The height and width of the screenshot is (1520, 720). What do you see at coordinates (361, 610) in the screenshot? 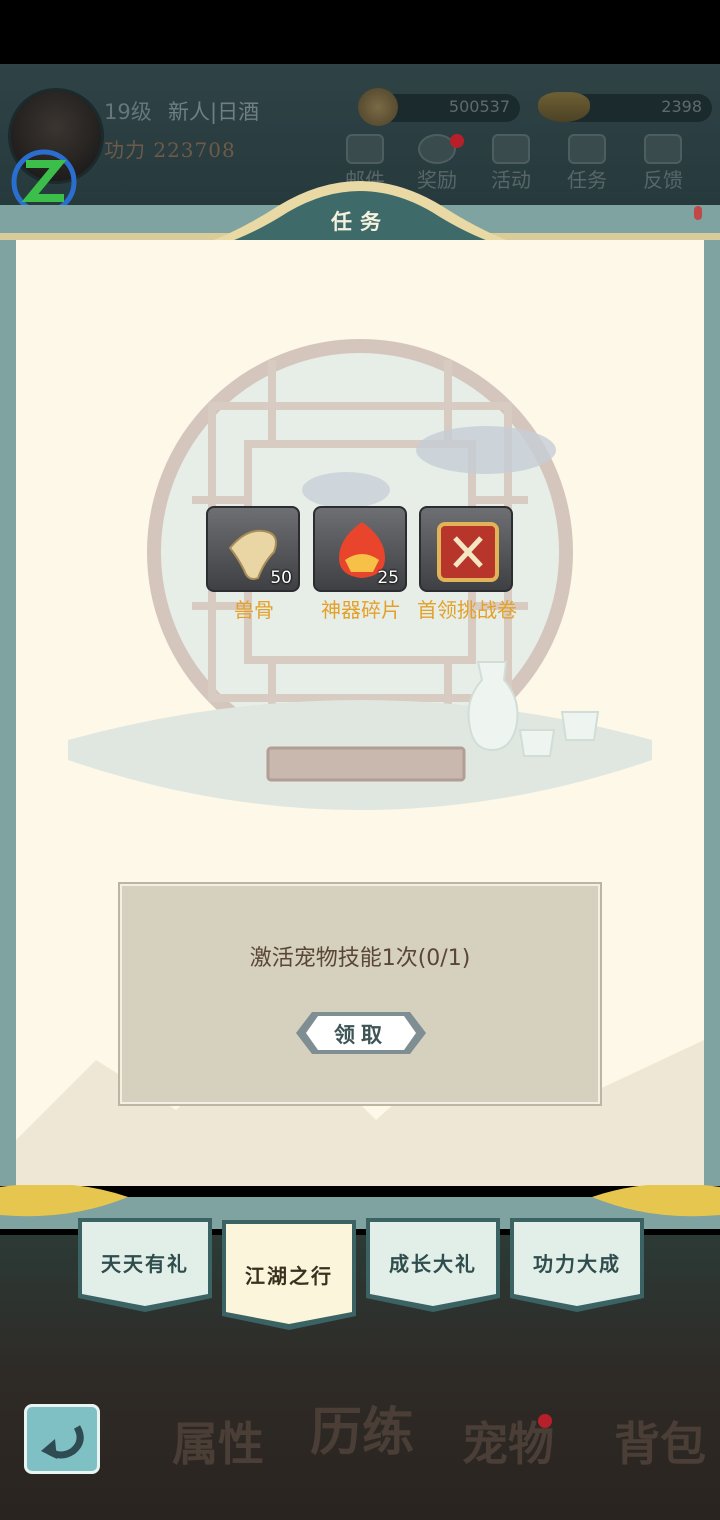
I see `reward-name: 神器碎片` at bounding box center [361, 610].